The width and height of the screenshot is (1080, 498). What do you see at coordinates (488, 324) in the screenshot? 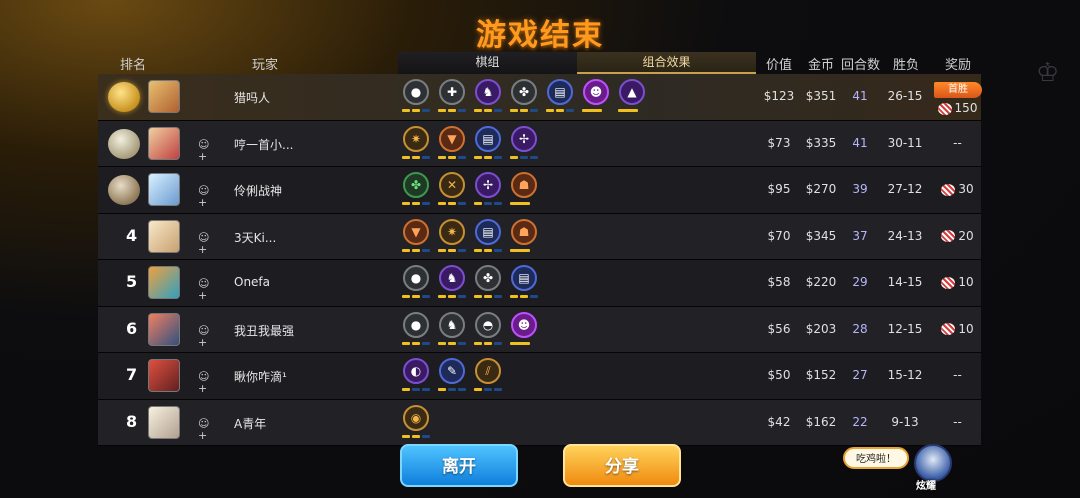
I see `hood-icon: ◓` at bounding box center [488, 324].